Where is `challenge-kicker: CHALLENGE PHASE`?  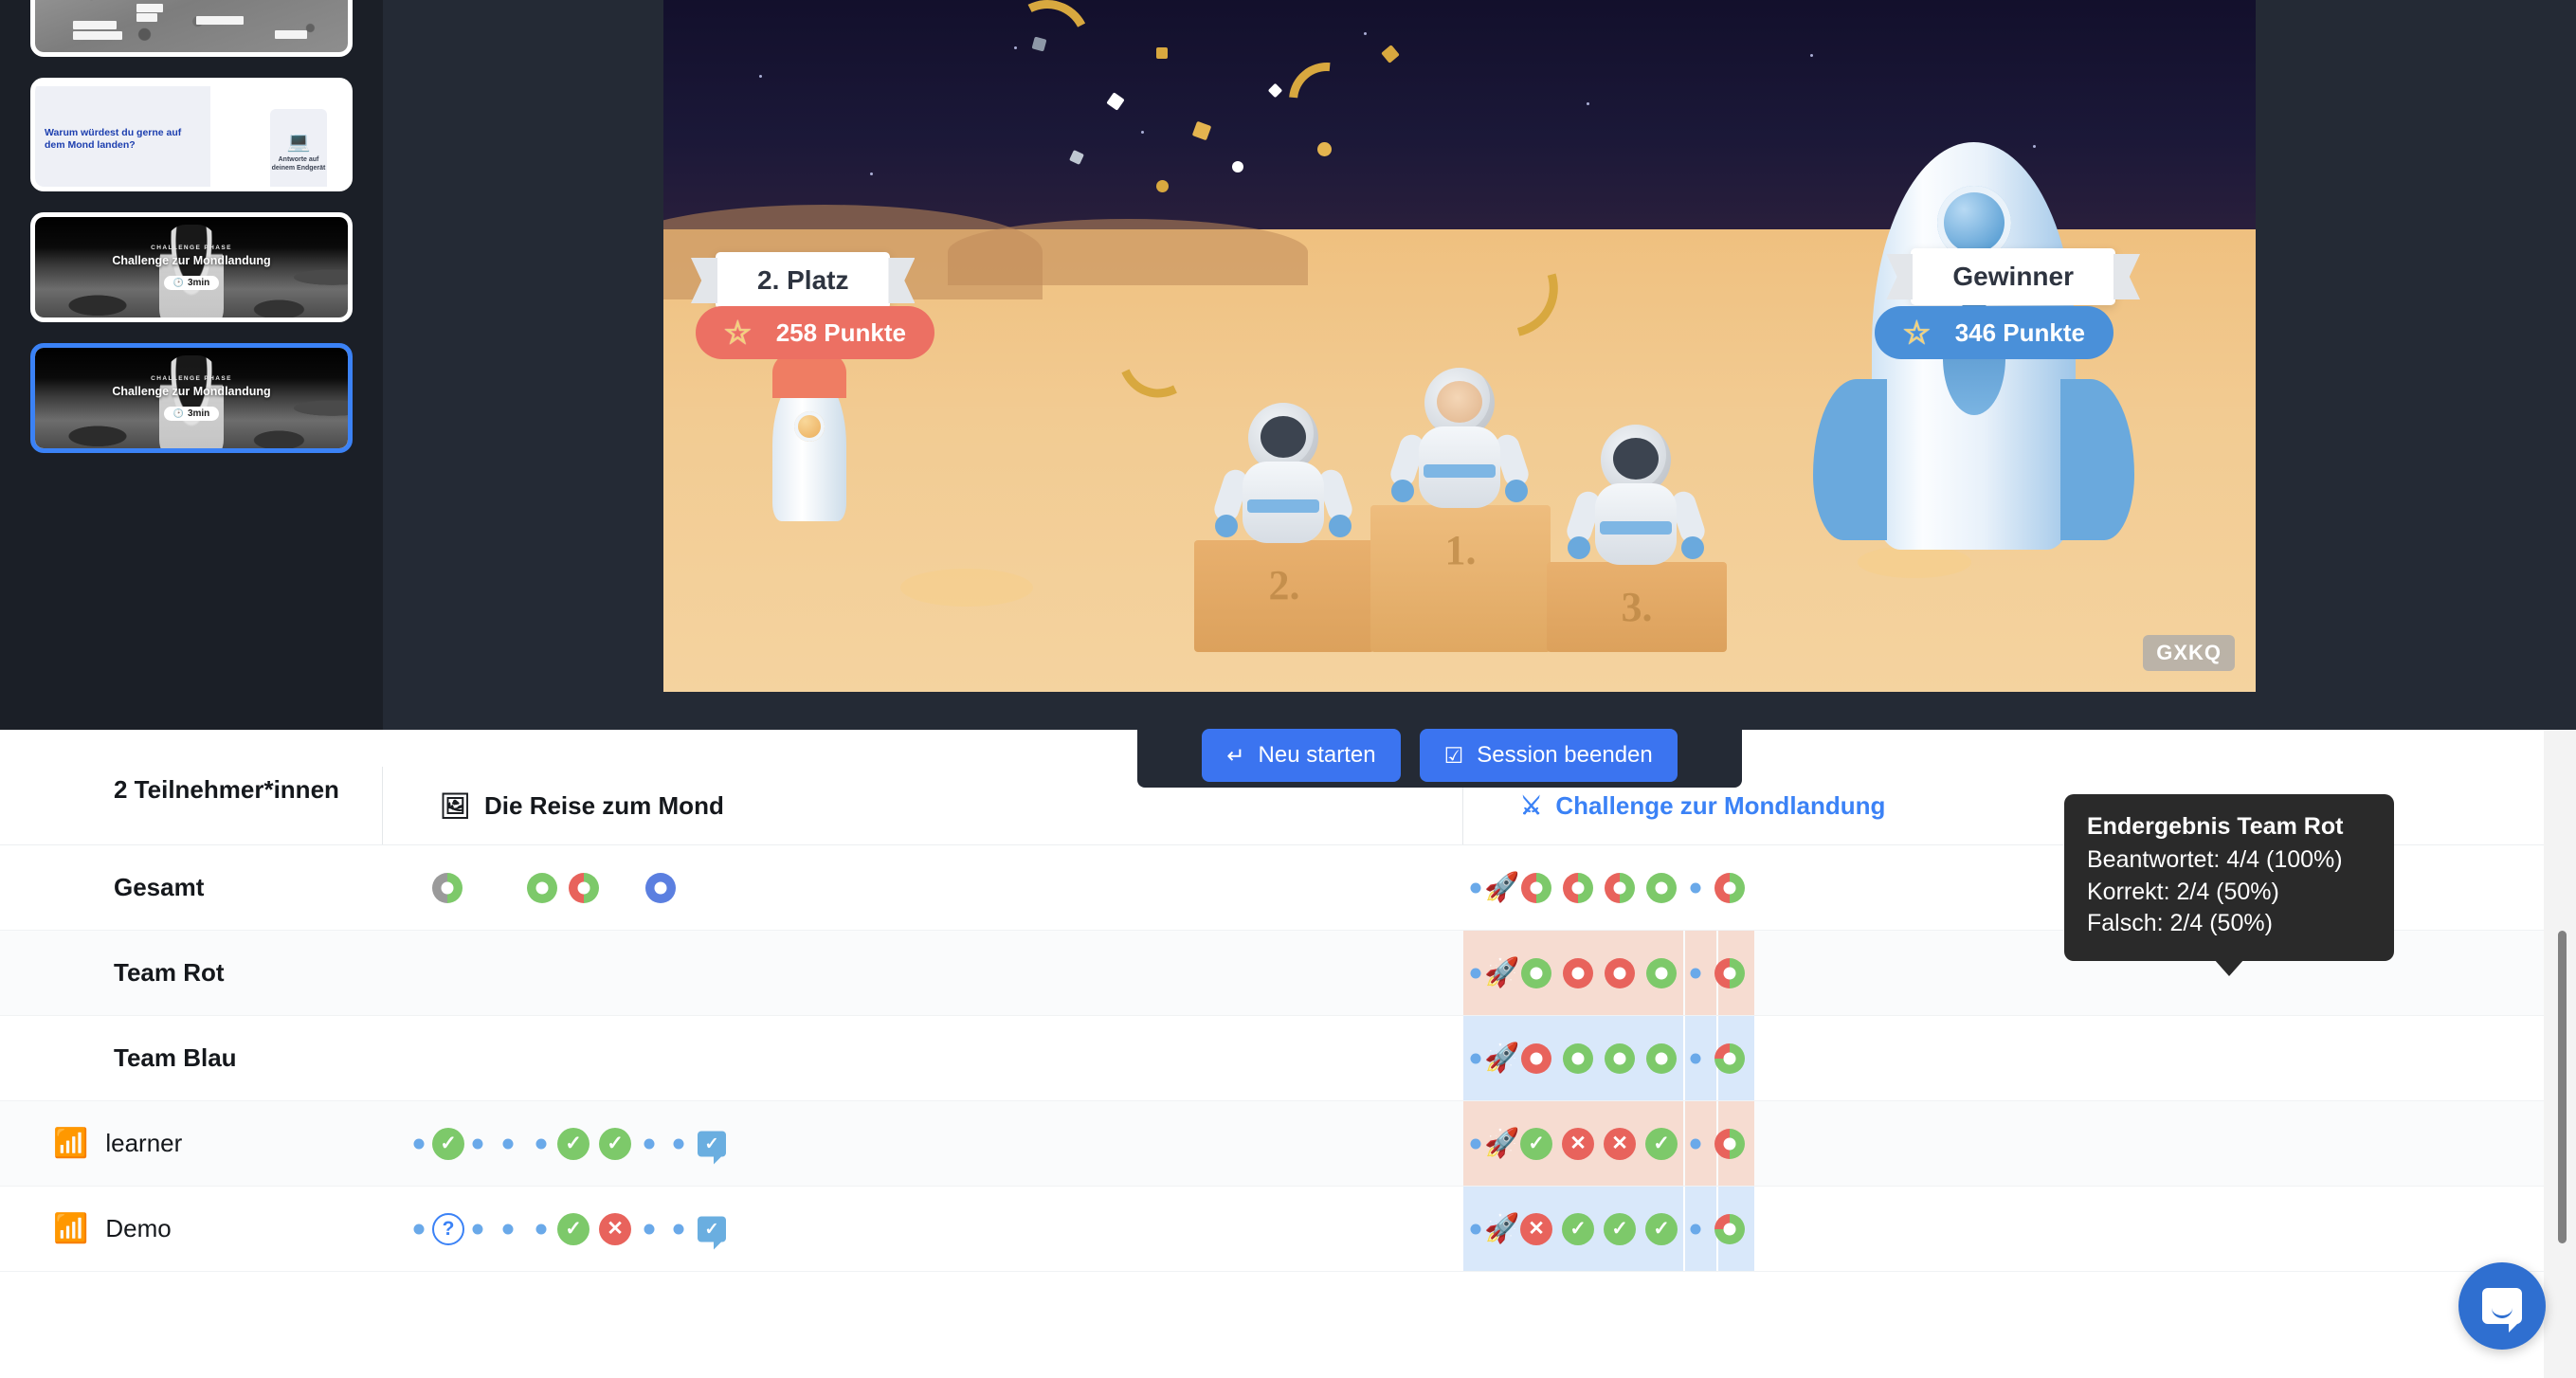
challenge-kicker: CHALLENGE PHASE is located at coordinates (191, 379).